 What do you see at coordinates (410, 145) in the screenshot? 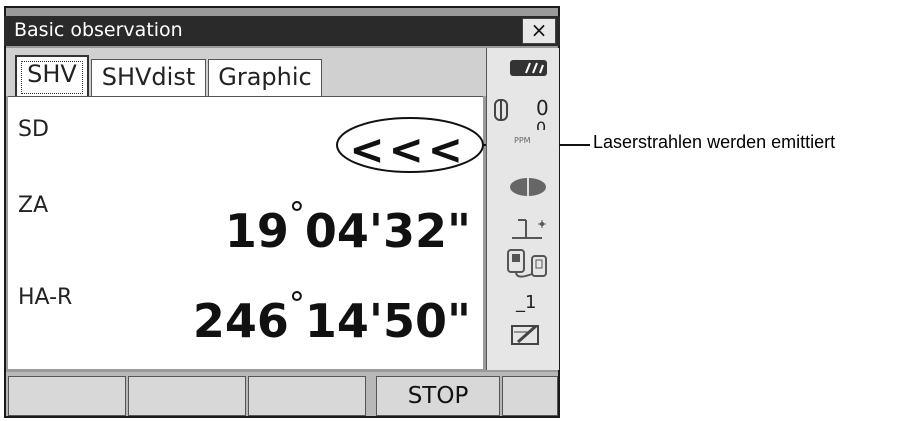
I see `callout-ellipse` at bounding box center [410, 145].